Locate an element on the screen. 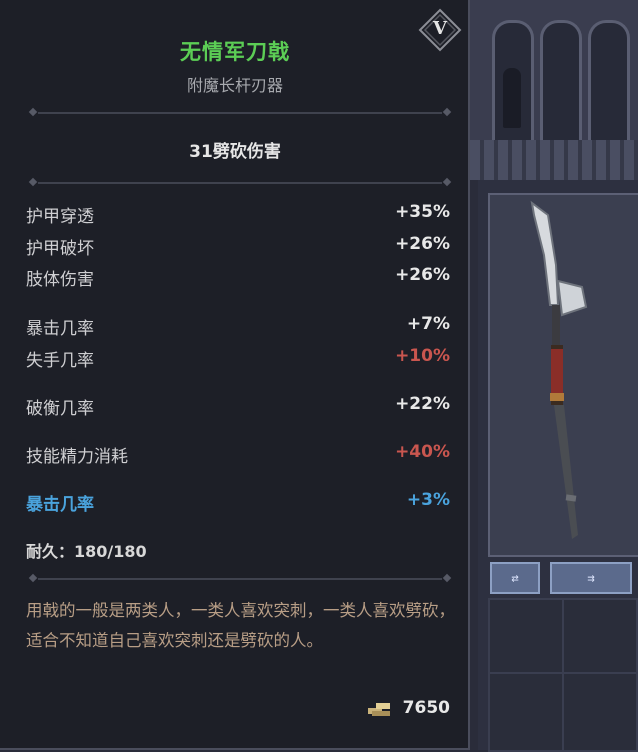  item-type: 附魔长杆刃器 is located at coordinates (234, 85).